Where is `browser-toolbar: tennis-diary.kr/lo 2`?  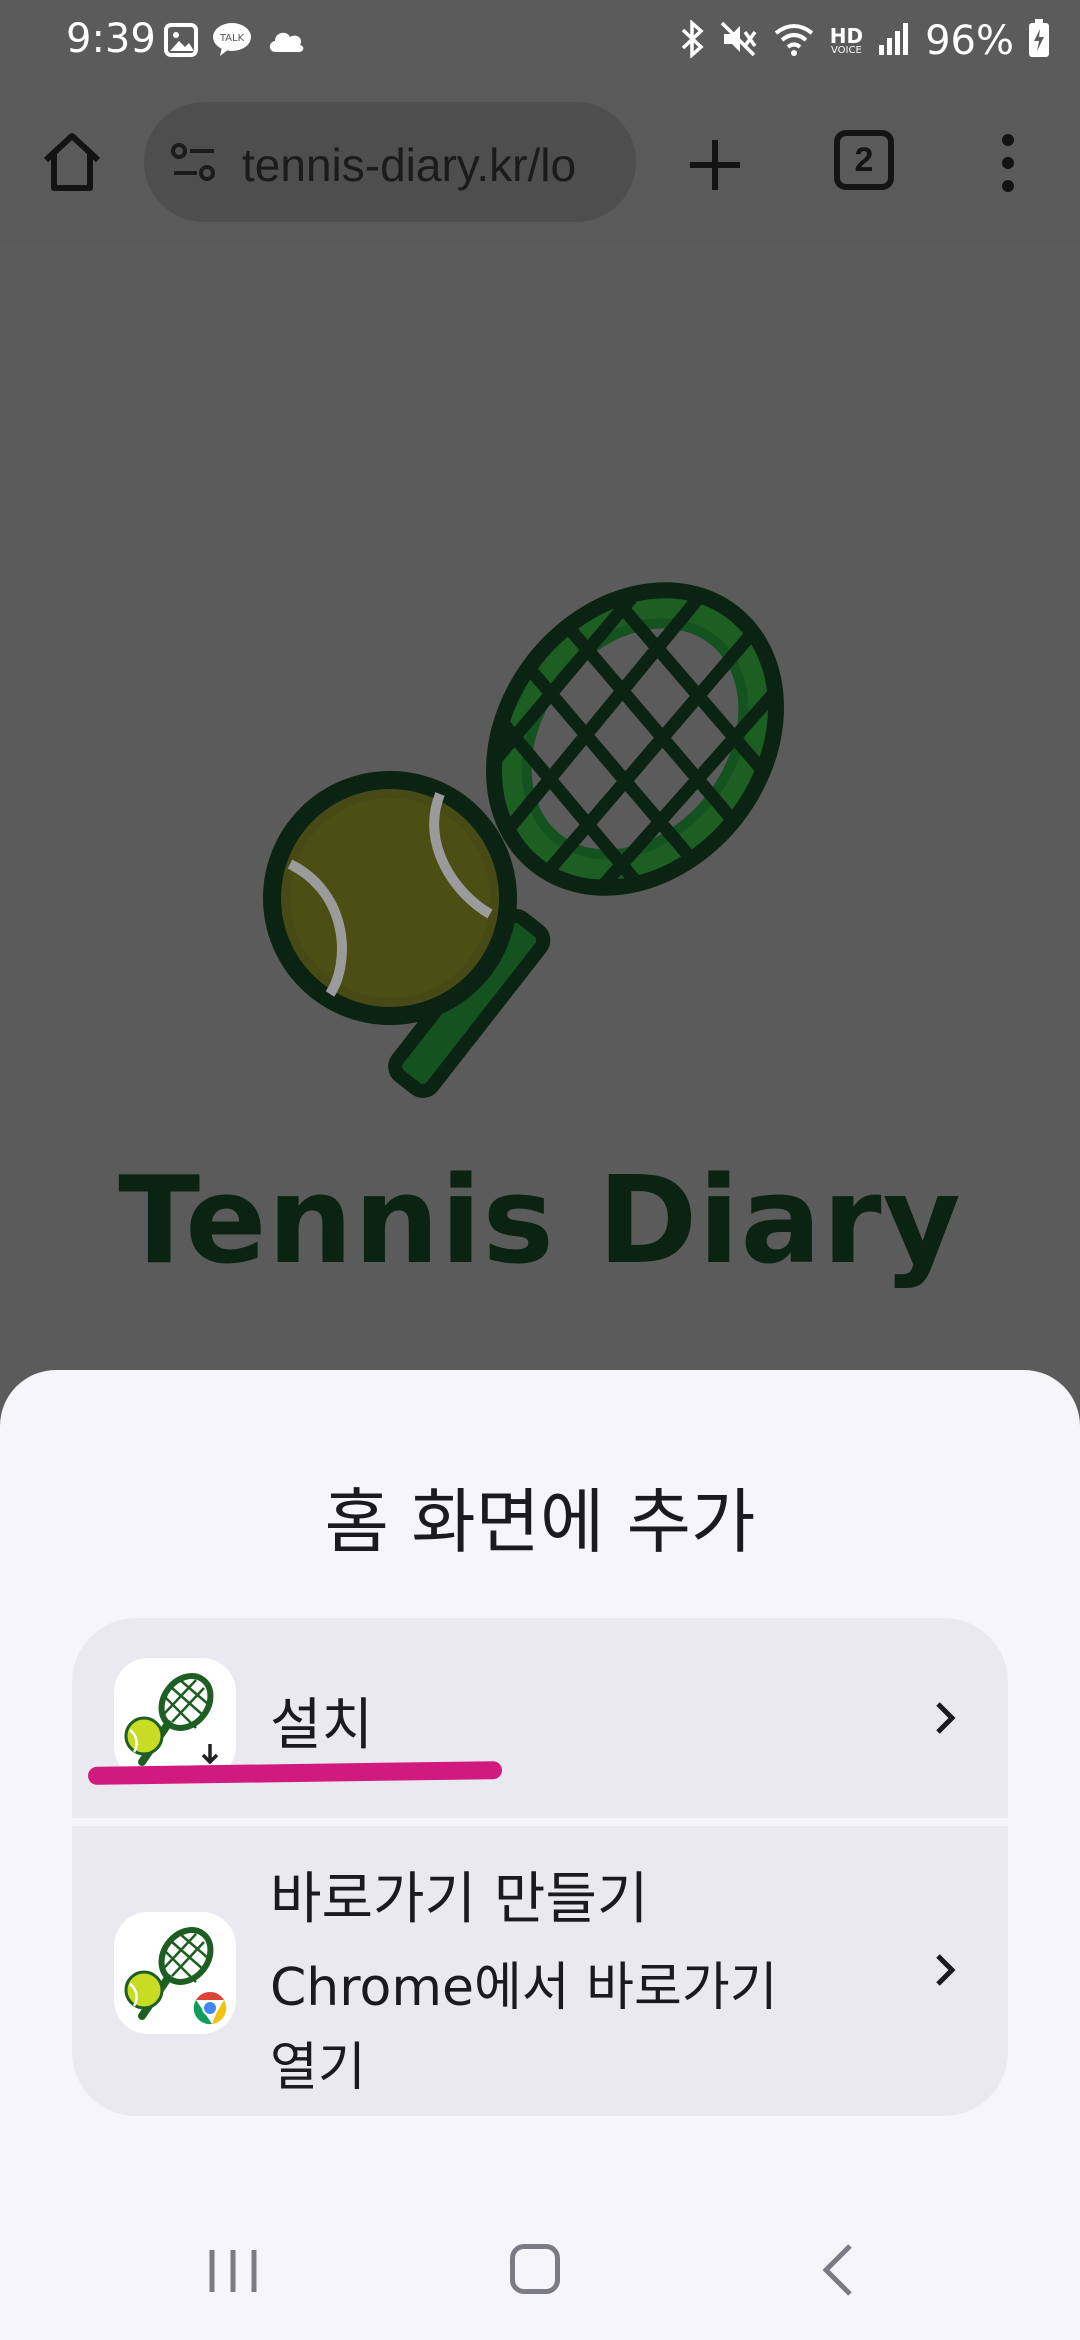 browser-toolbar: tennis-diary.kr/lo 2 is located at coordinates (540, 166).